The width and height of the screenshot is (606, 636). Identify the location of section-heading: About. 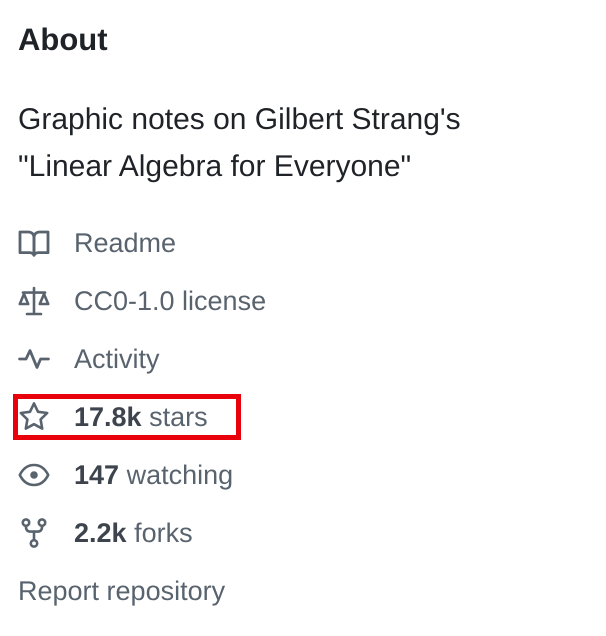
(63, 40).